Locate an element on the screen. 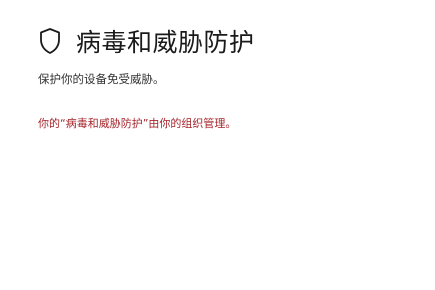 This screenshot has height=290, width=435. page-header: 病毒和威胁防护 is located at coordinates (146, 41).